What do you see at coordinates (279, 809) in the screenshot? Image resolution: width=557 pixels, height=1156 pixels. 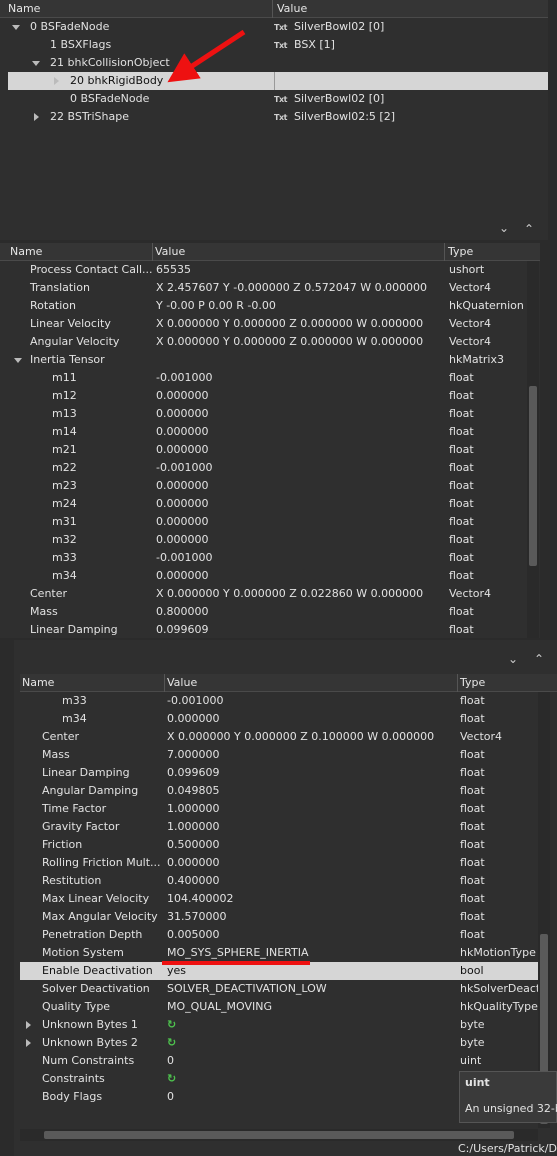 I see `property-row: Time Factor 1.000000 float` at bounding box center [279, 809].